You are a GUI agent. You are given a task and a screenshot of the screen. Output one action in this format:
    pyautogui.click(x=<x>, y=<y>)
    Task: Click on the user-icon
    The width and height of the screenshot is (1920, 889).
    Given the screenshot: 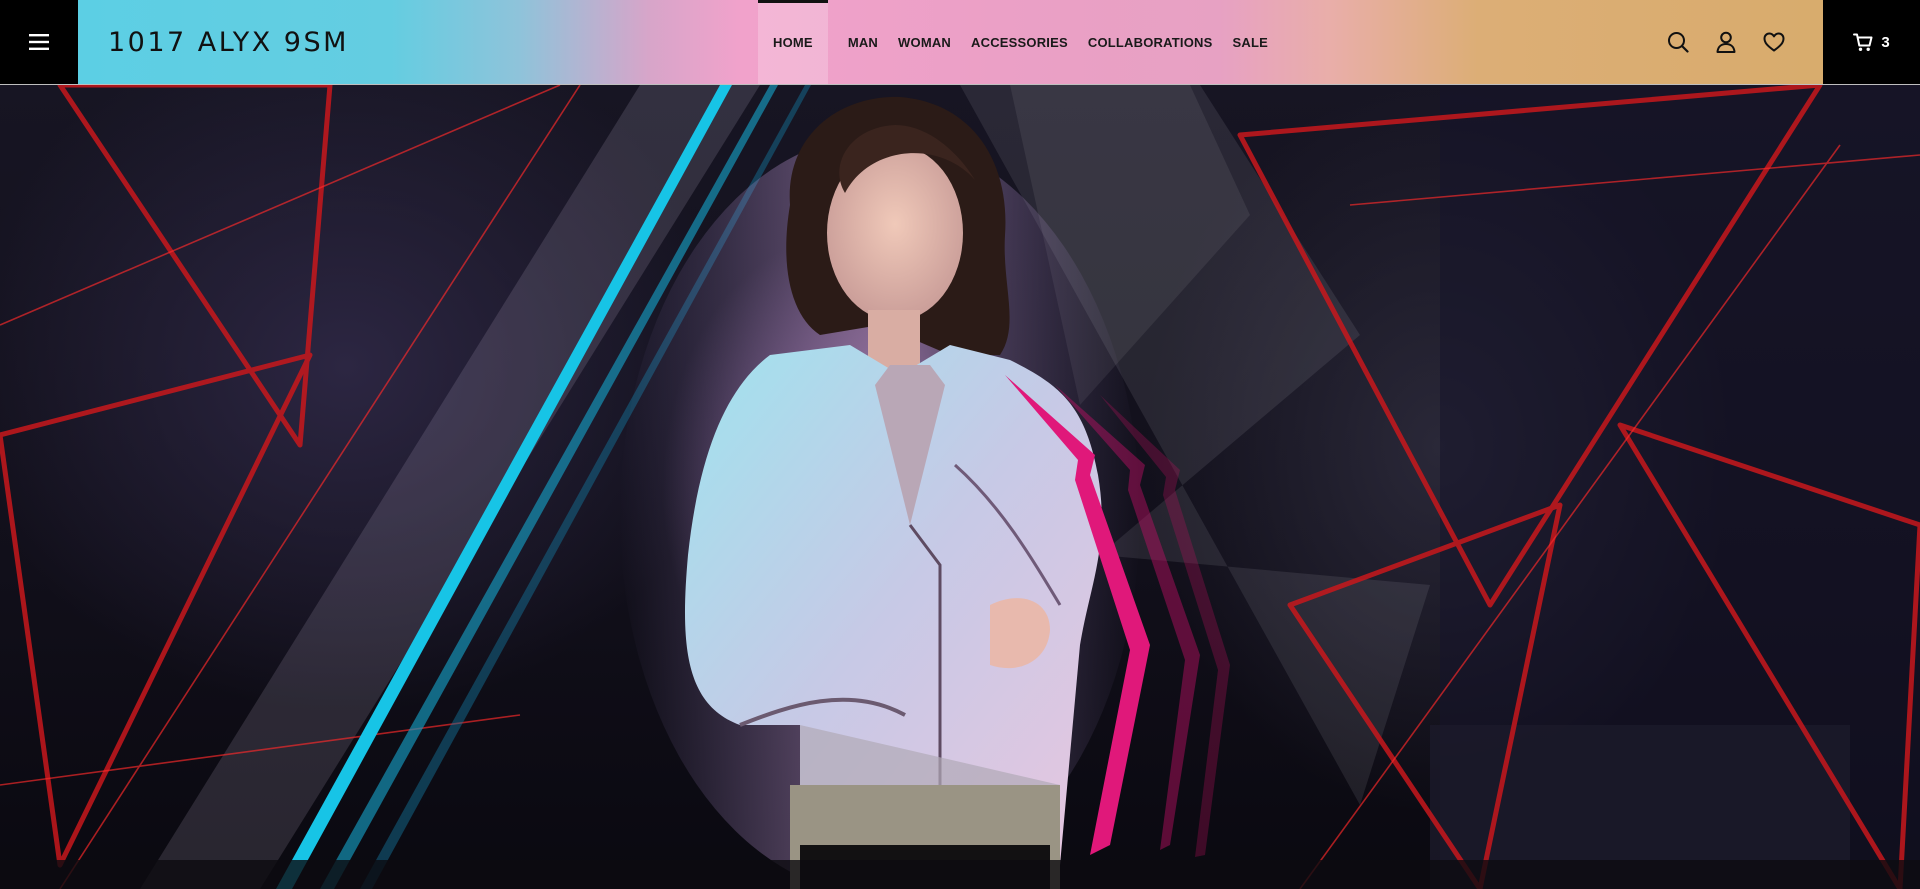 What is the action you would take?
    pyautogui.click(x=1726, y=42)
    